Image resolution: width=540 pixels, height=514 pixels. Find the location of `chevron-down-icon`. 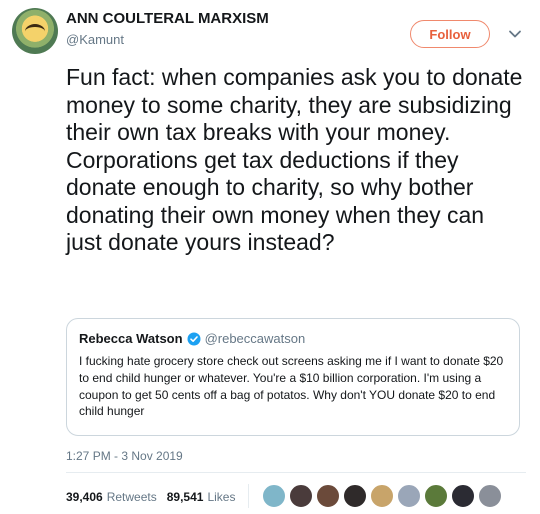

chevron-down-icon is located at coordinates (515, 34).